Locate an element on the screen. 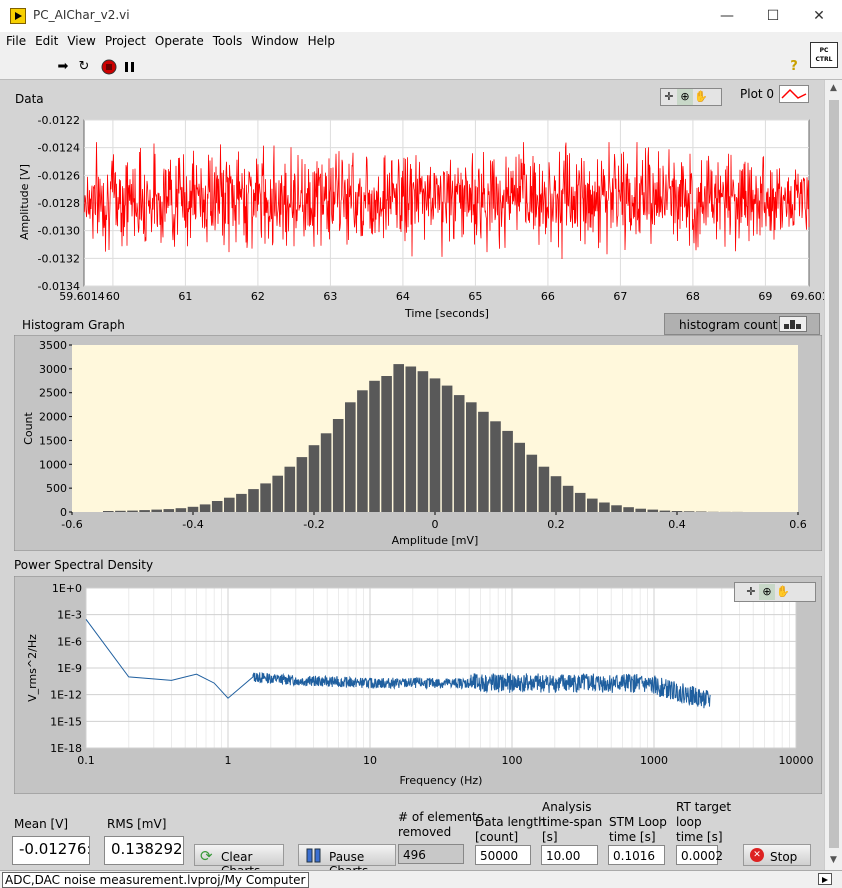 The width and height of the screenshot is (842, 888). data-legend-label: Plot 0 is located at coordinates (757, 94).